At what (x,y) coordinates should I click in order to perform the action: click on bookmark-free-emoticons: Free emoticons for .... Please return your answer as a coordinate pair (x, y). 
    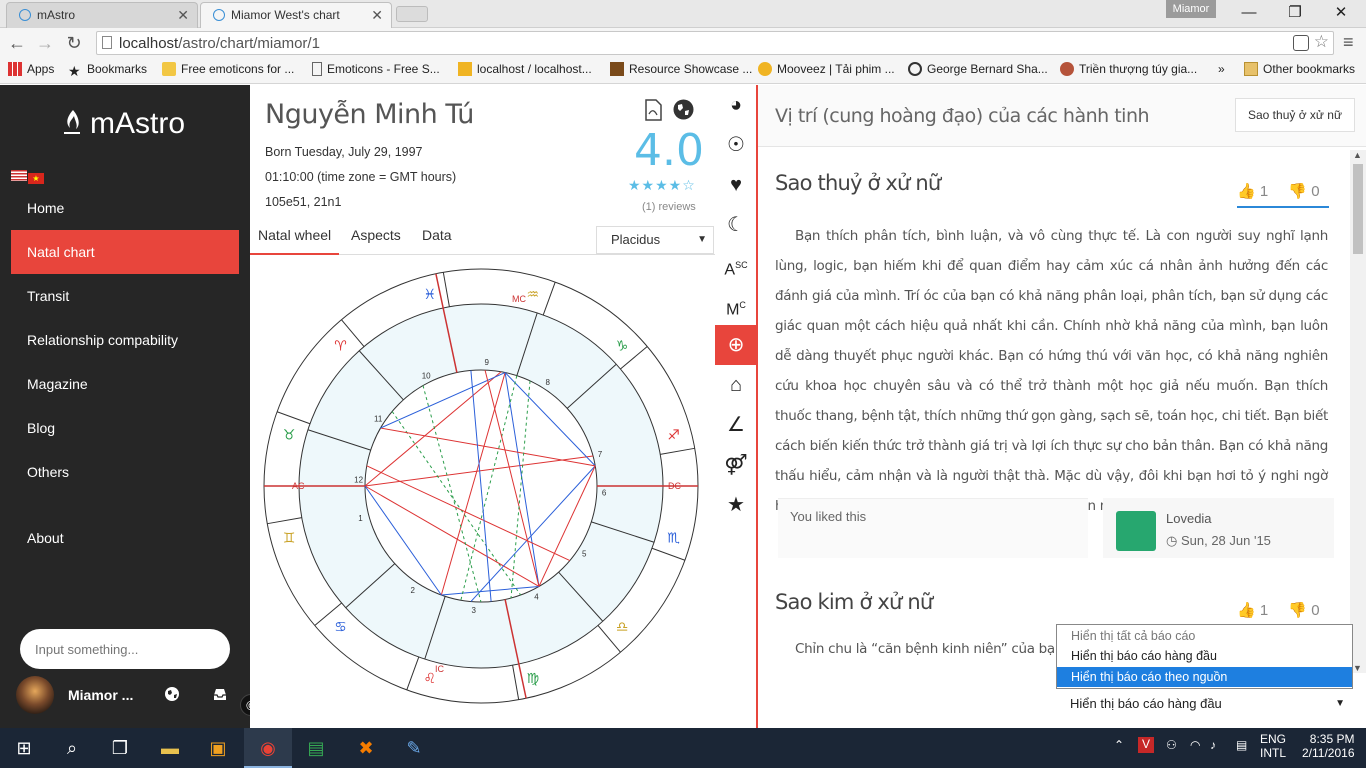
    Looking at the image, I should click on (228, 69).